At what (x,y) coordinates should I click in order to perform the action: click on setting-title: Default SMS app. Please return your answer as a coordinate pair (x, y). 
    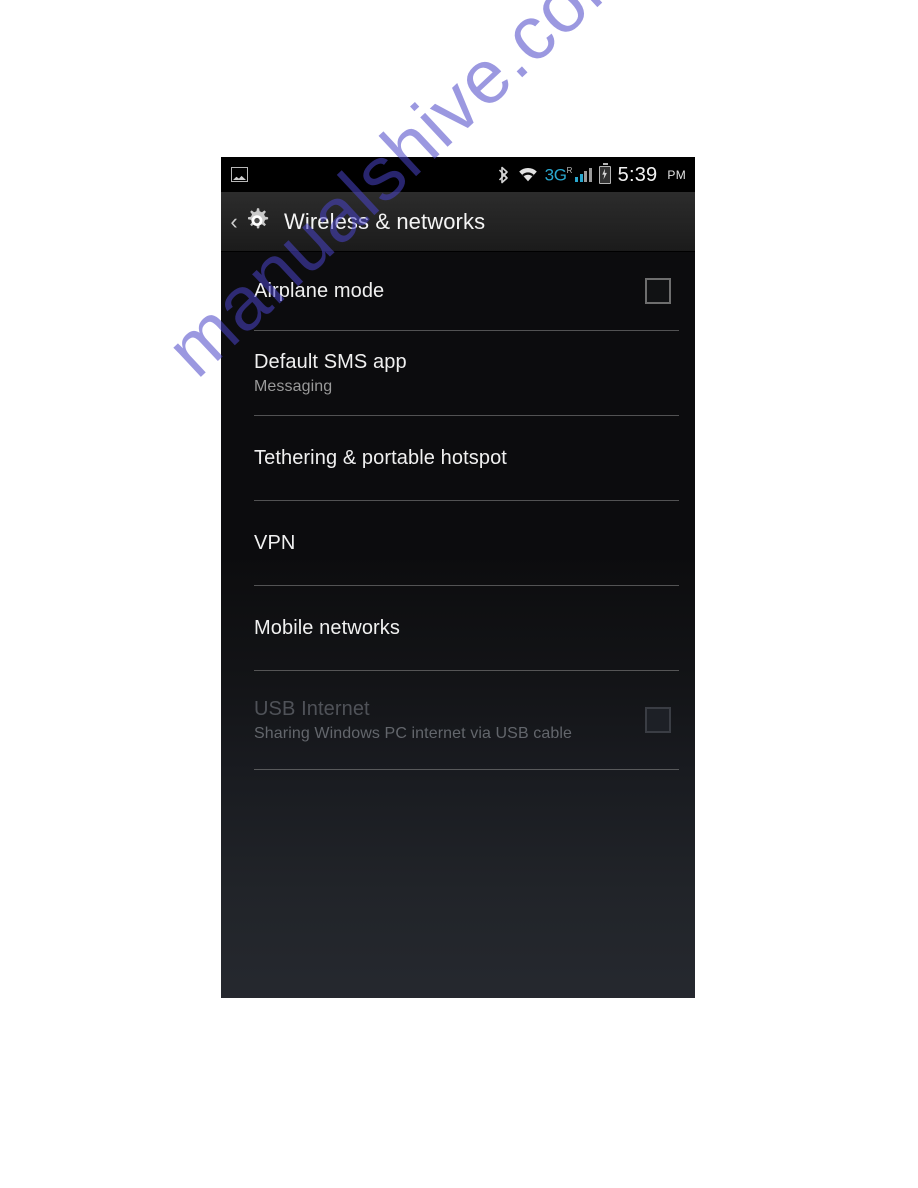
    Looking at the image, I should click on (330, 361).